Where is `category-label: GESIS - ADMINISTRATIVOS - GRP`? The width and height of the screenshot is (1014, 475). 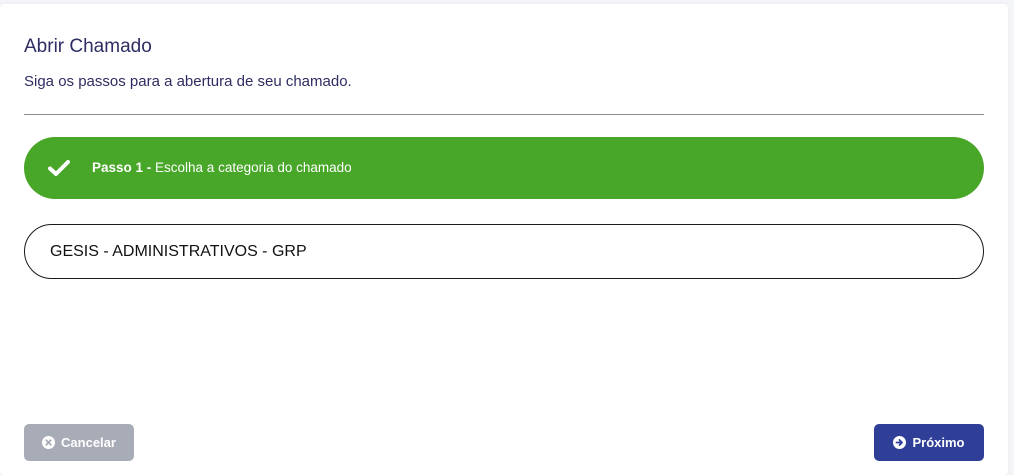
category-label: GESIS - ADMINISTRATIVOS - GRP is located at coordinates (178, 251).